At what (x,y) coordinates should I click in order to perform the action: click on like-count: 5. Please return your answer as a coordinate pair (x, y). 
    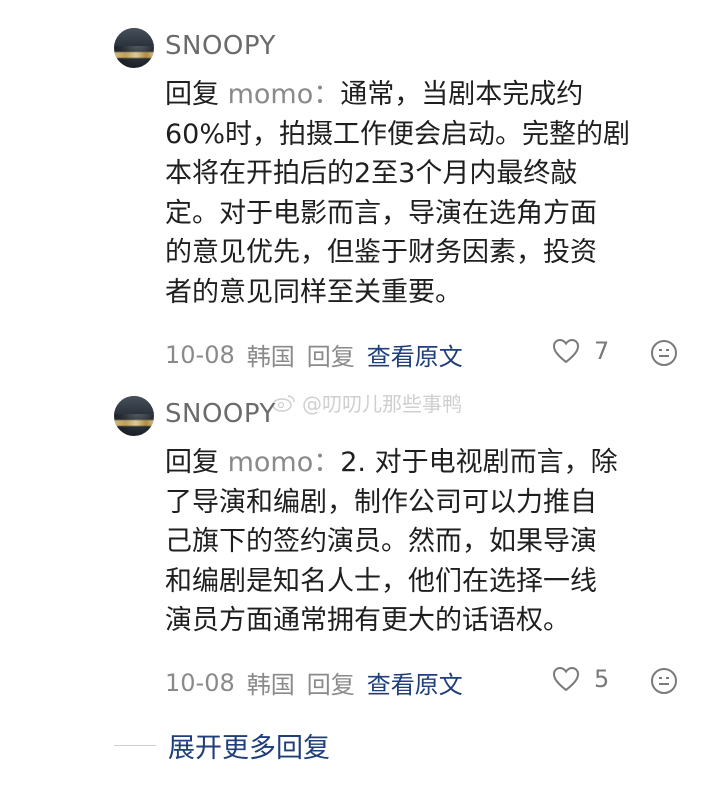
    Looking at the image, I should click on (602, 679).